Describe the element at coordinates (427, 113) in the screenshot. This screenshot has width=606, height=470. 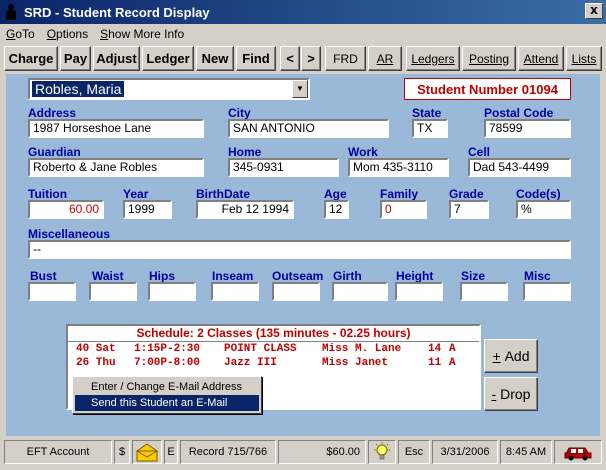
I see `state-label: State` at that location.